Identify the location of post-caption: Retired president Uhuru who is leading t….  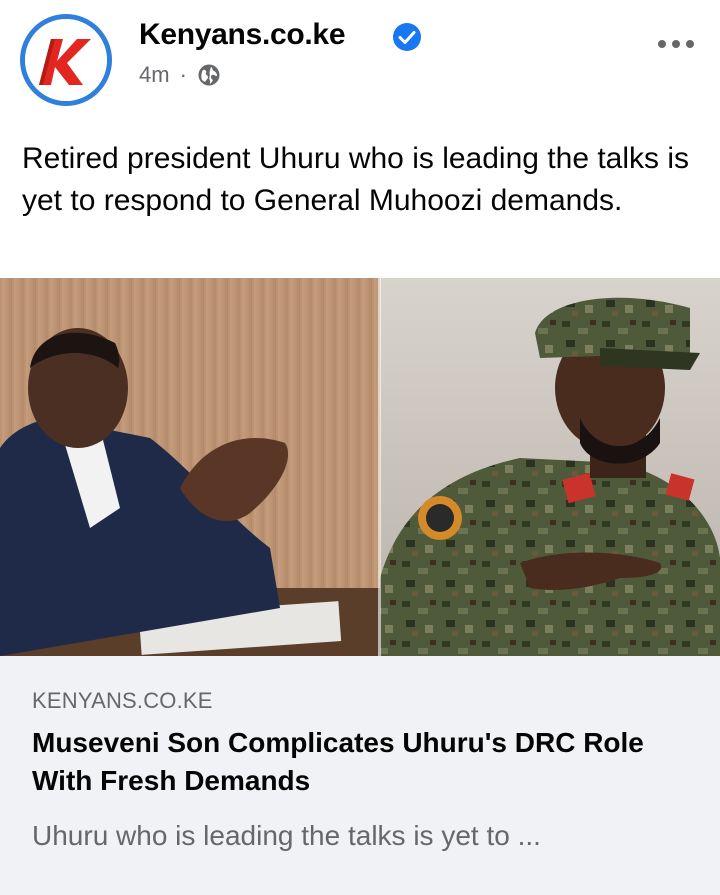
(356, 179).